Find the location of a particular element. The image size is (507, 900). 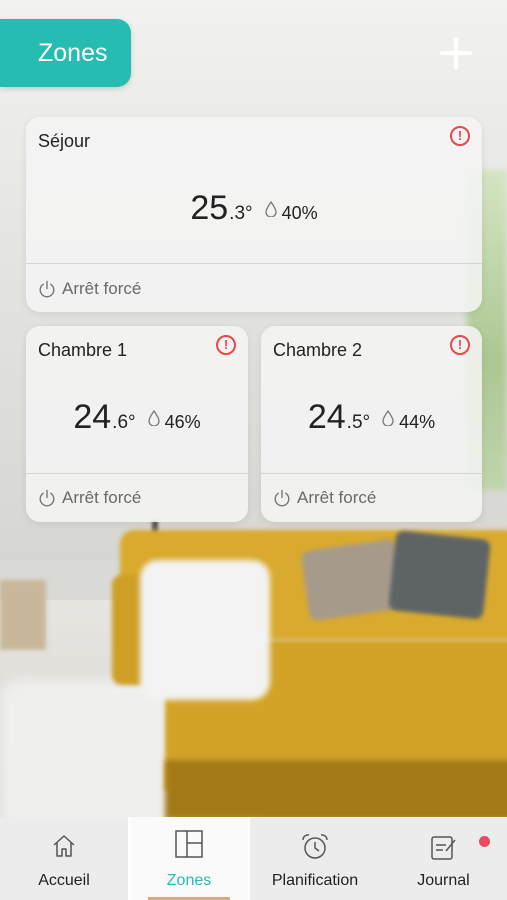

zone-card-chambre-1: Chambre 1 ! 24 .6° 46% Arrêt forcé is located at coordinates (137, 424).